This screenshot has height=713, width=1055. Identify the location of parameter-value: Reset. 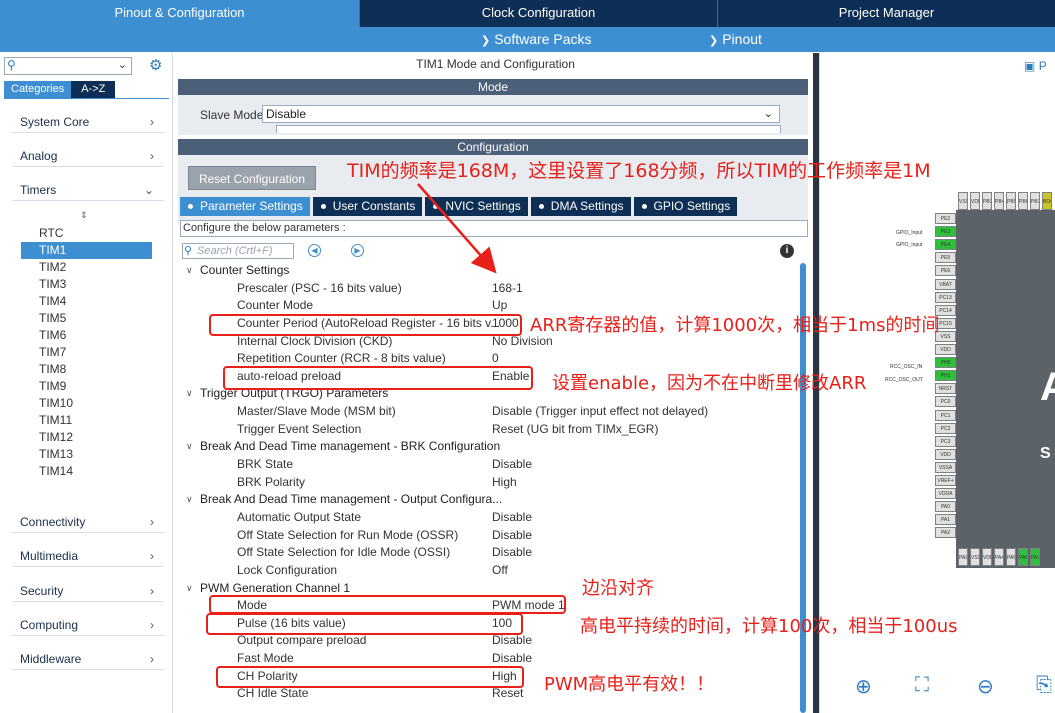
(507, 694).